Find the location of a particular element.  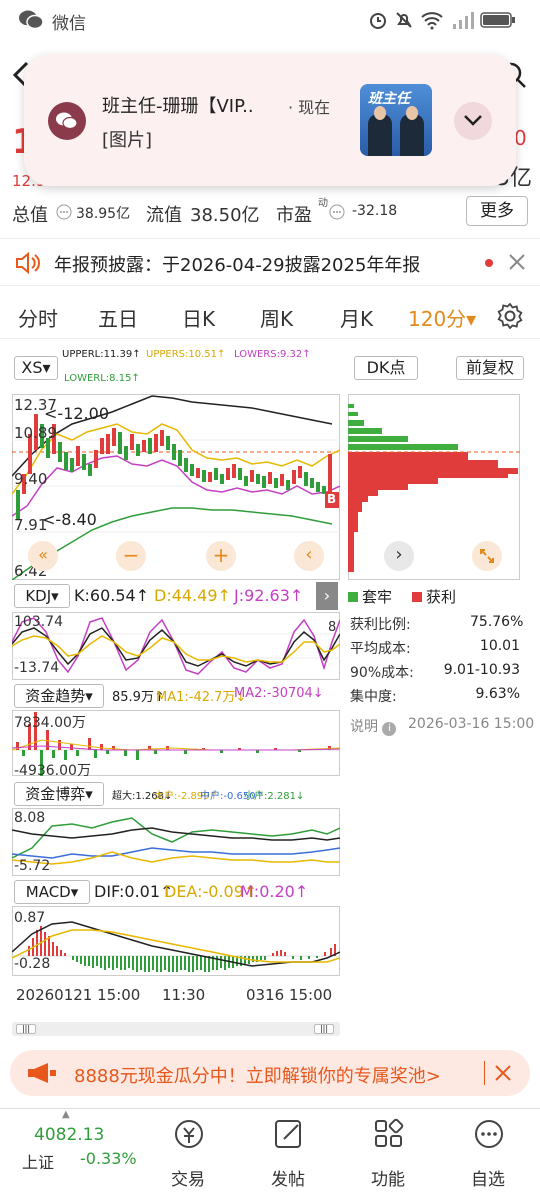

chip-trapped-bars is located at coordinates (403, 427).